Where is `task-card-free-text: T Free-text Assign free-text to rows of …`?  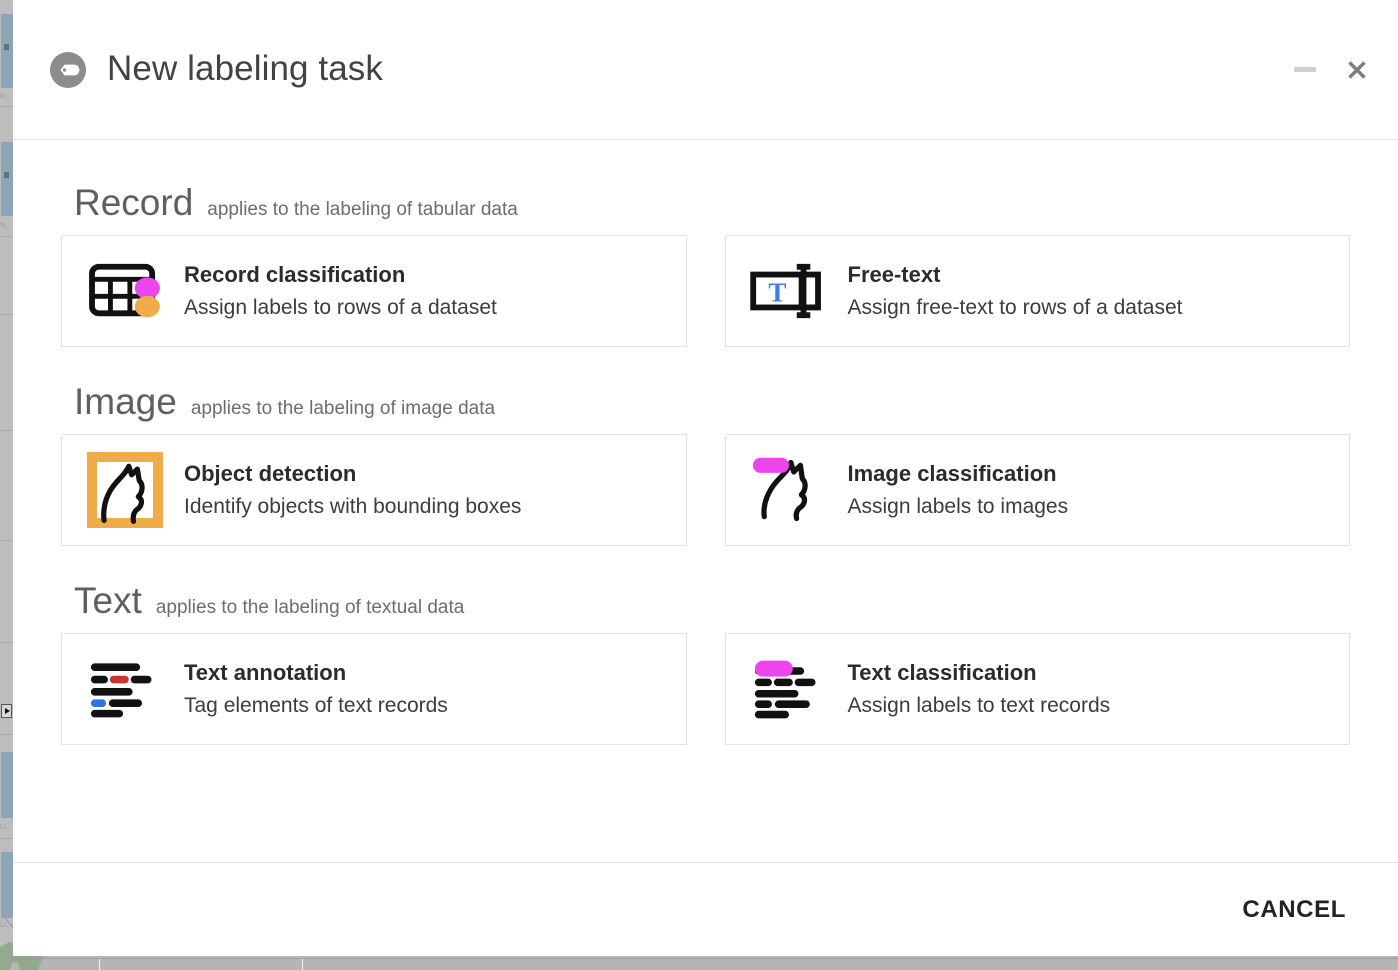
task-card-free-text: T Free-text Assign free-text to rows of … is located at coordinates (1037, 291).